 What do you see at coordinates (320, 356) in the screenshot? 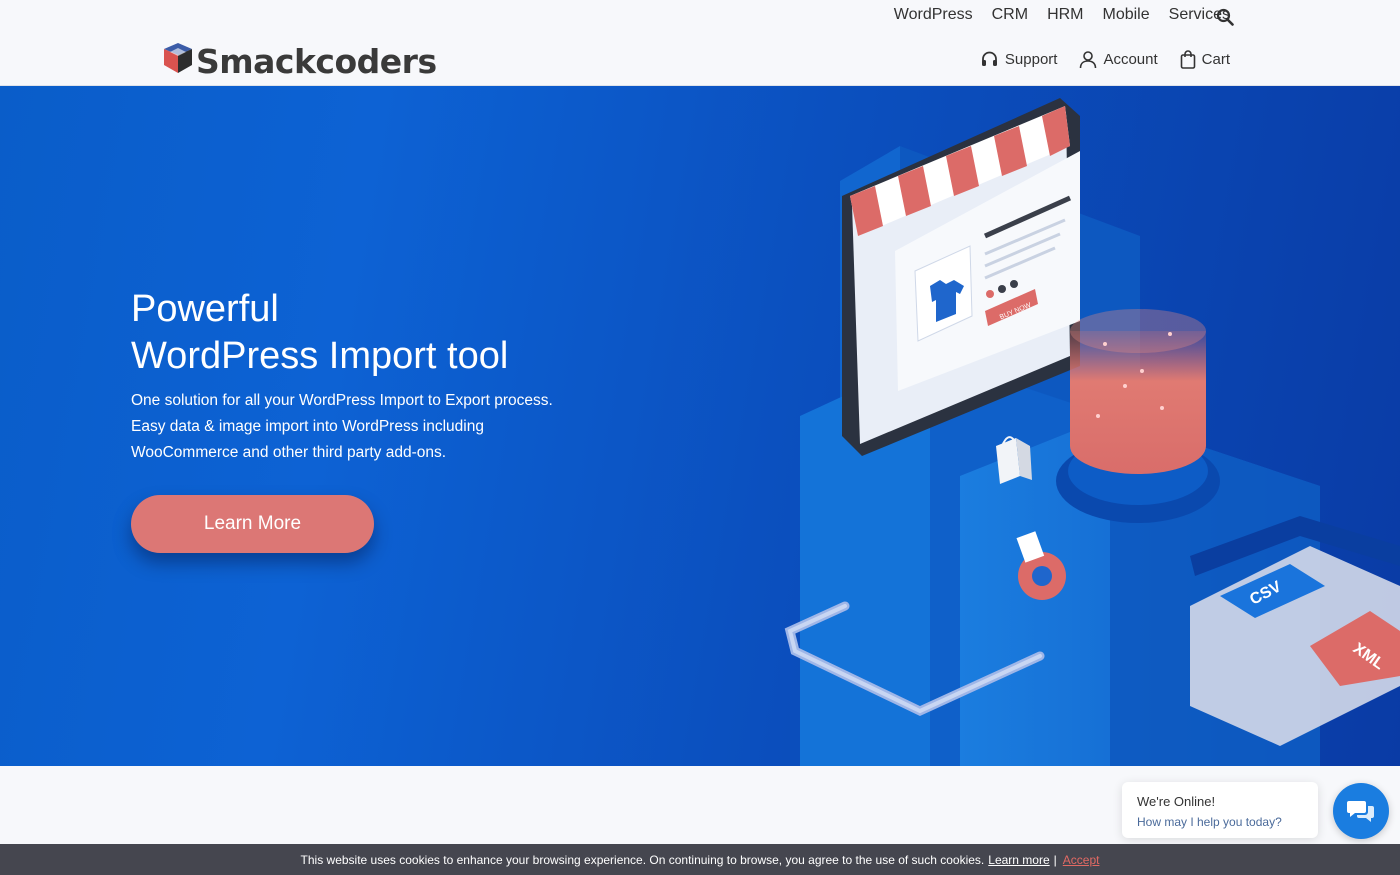
I see `hero-title-line2: WordPress Import tool` at bounding box center [320, 356].